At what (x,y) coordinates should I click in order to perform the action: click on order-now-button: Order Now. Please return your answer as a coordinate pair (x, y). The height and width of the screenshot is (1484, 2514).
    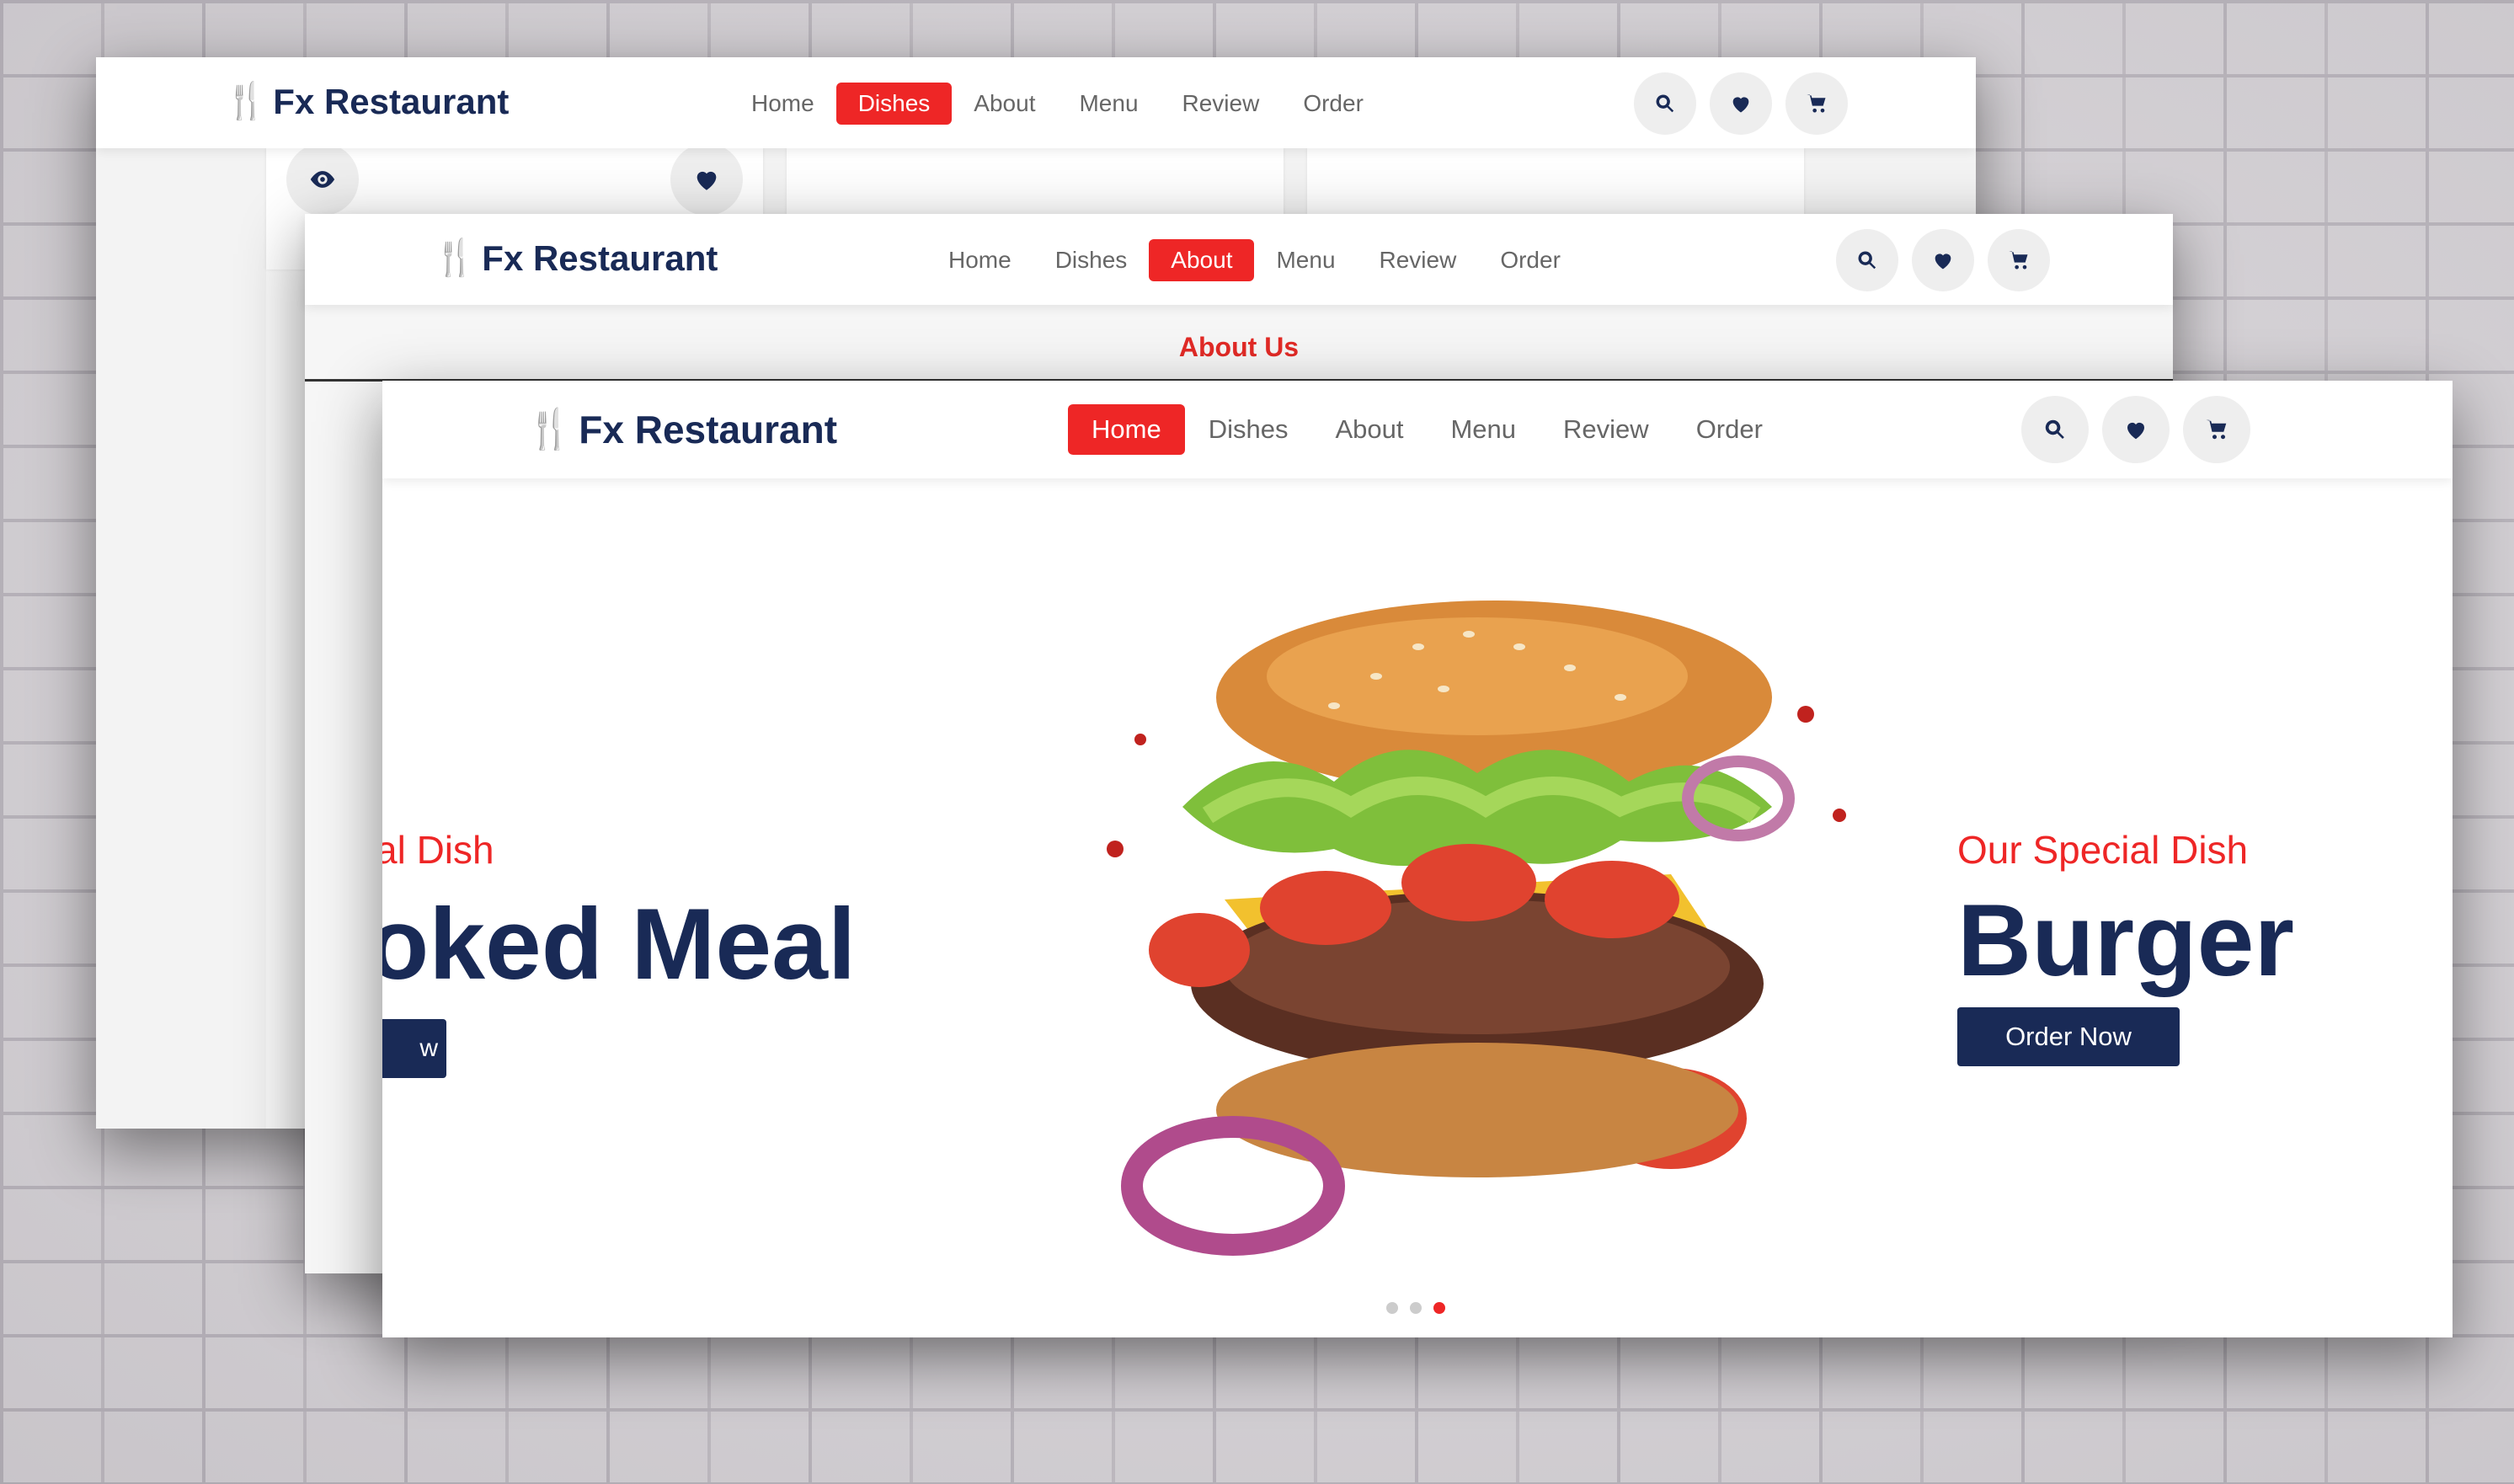
    Looking at the image, I should click on (2068, 1036).